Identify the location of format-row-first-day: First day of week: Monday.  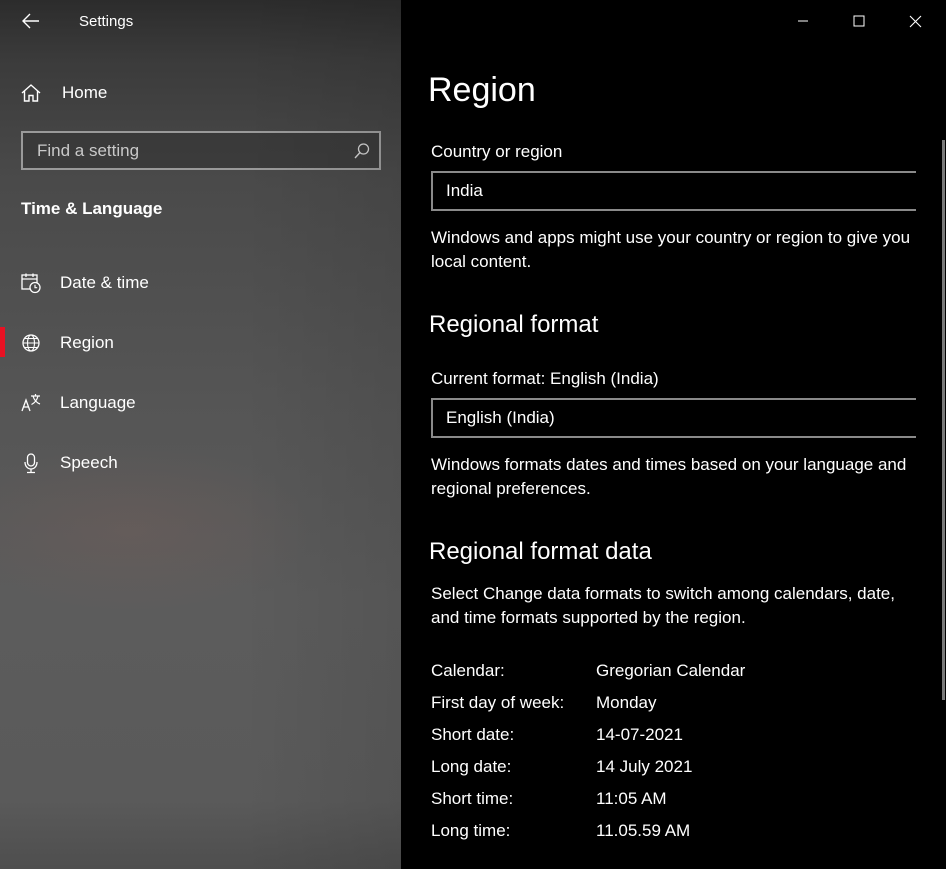
(543, 703).